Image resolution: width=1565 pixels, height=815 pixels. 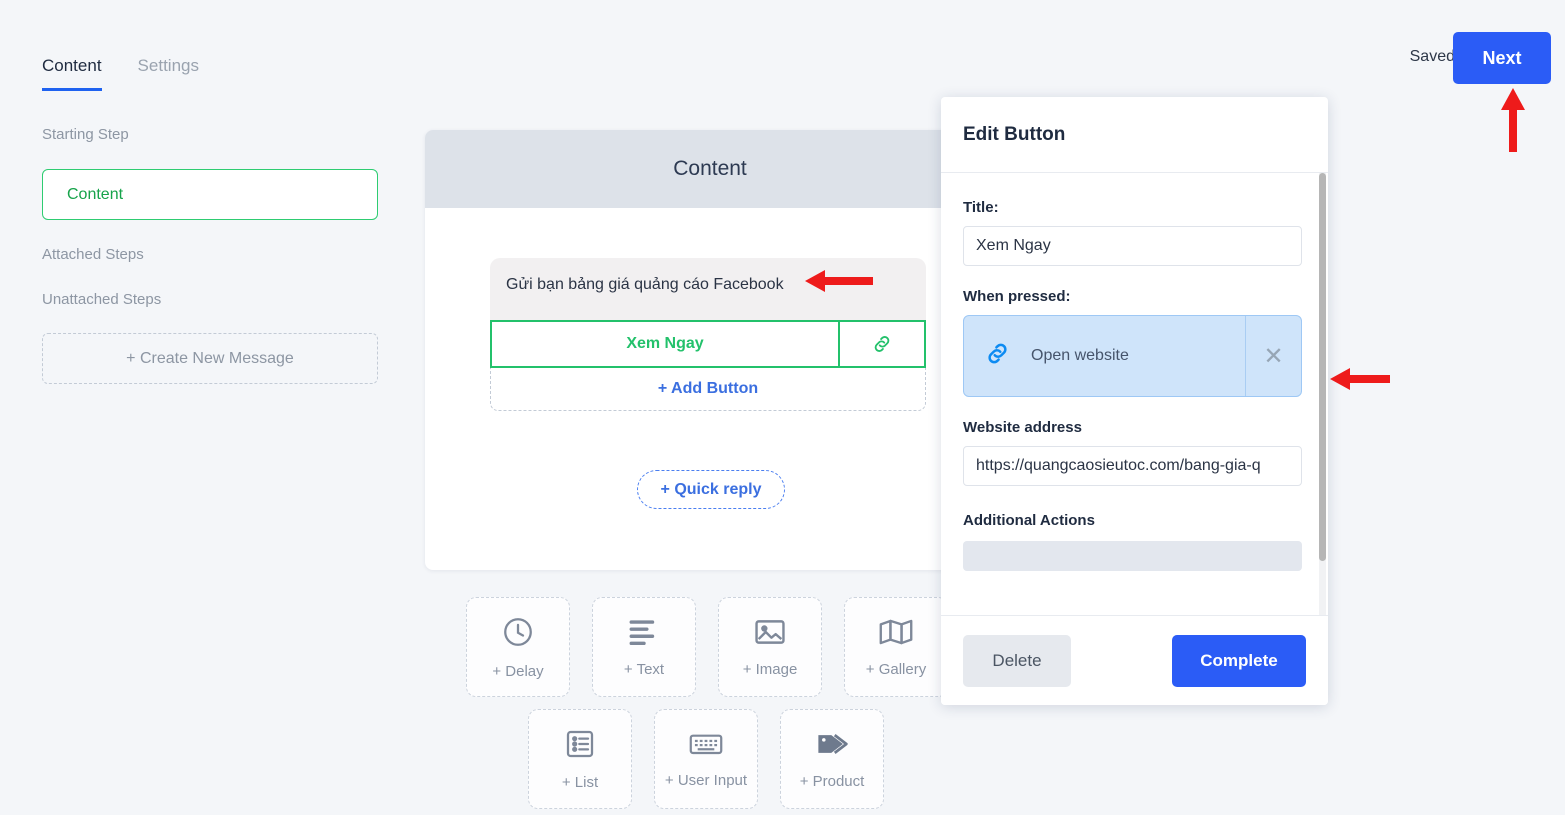 I want to click on title-input, so click(x=1132, y=246).